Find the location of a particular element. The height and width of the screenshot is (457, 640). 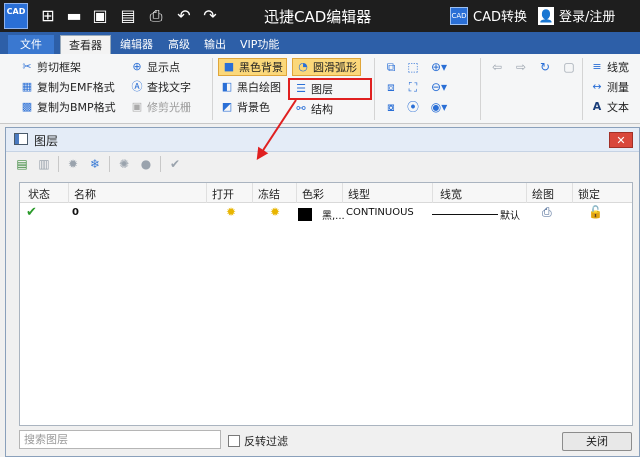

background-color-button: ◩ 背景色 is located at coordinates (245, 107).